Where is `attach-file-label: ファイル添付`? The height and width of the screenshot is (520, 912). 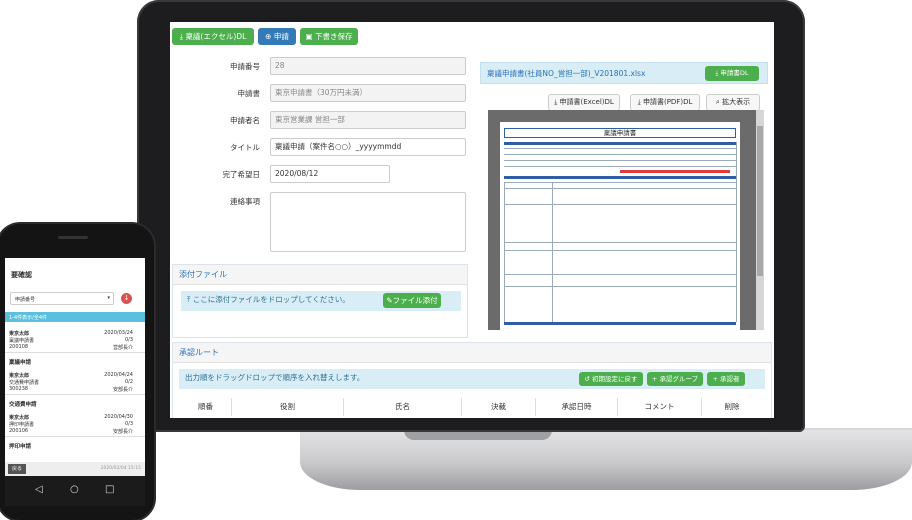
attach-file-label: ファイル添付 is located at coordinates (415, 300).